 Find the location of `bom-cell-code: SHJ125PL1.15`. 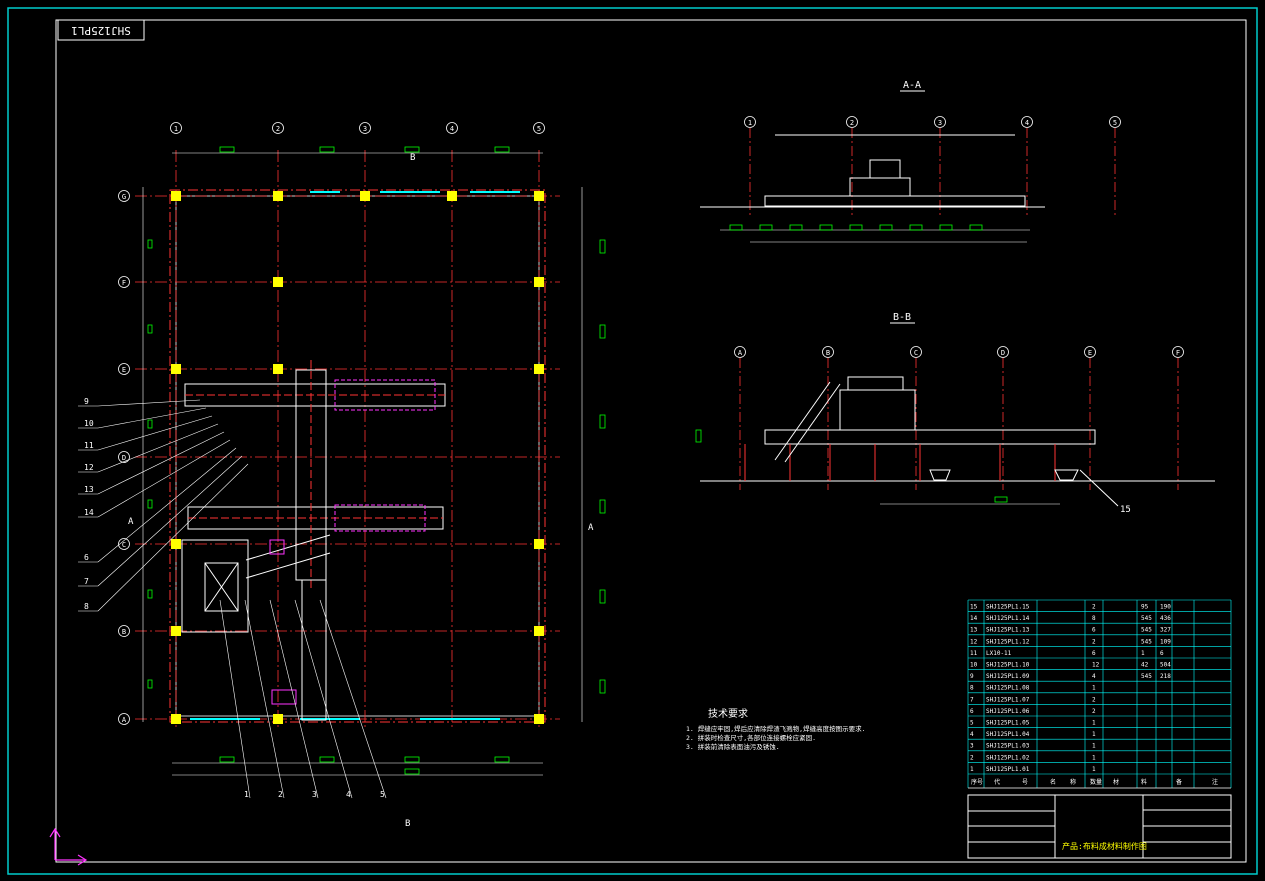

bom-cell-code: SHJ125PL1.15 is located at coordinates (1008, 607).